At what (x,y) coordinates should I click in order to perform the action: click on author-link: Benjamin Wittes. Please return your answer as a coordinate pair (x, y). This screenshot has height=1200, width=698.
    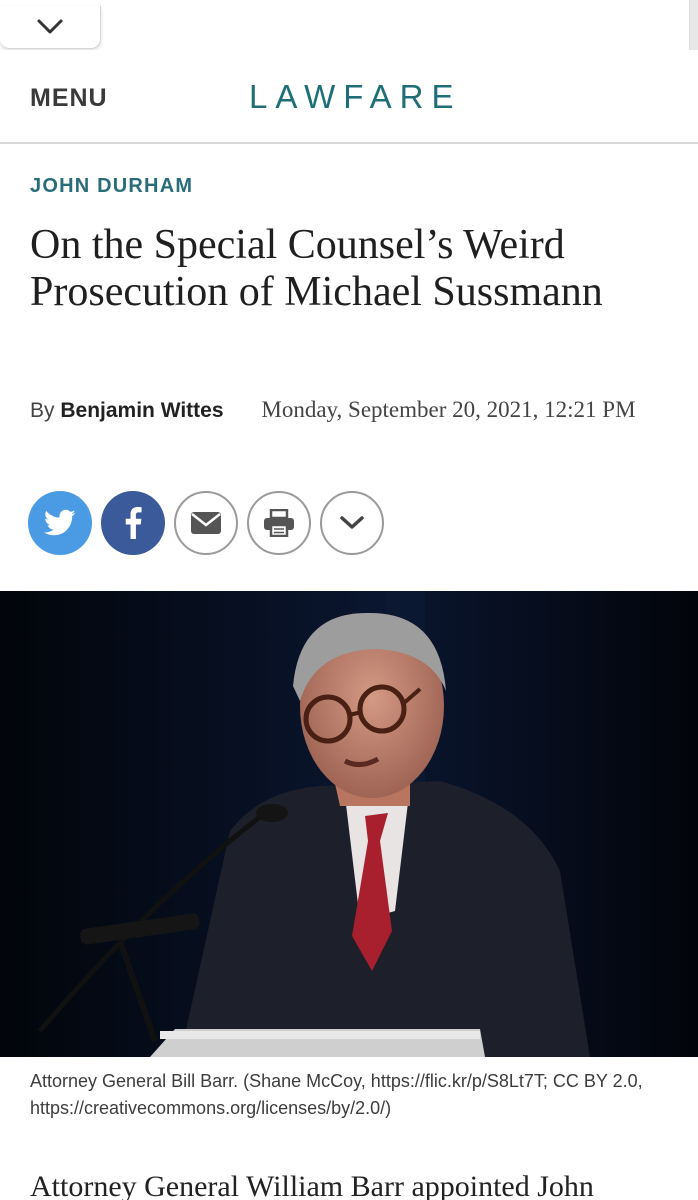
    Looking at the image, I should click on (141, 410).